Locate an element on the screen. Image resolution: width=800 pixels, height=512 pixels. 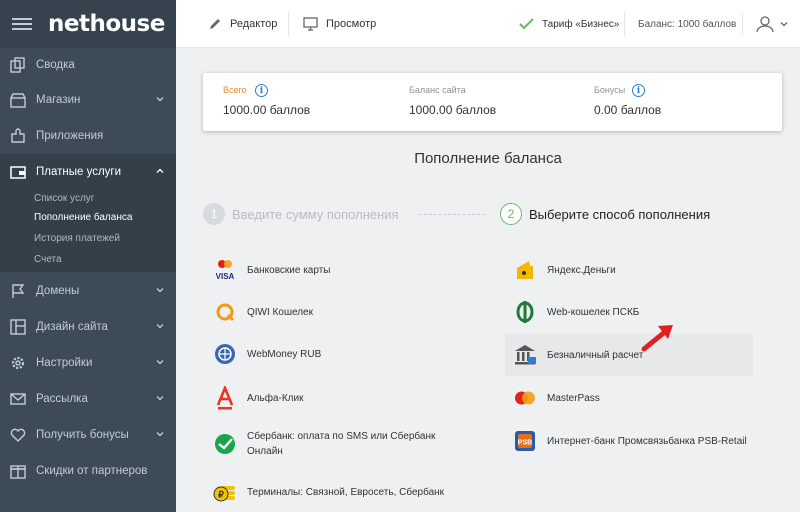
step-choose-method: 2 Выберите способ пополнения is located at coordinates (605, 214).